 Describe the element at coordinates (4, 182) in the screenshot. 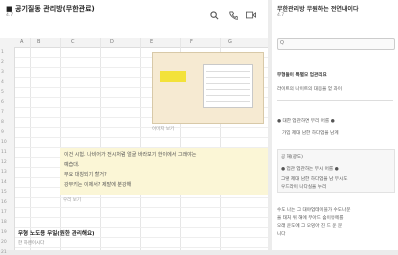

I see `row-label: 14` at that location.